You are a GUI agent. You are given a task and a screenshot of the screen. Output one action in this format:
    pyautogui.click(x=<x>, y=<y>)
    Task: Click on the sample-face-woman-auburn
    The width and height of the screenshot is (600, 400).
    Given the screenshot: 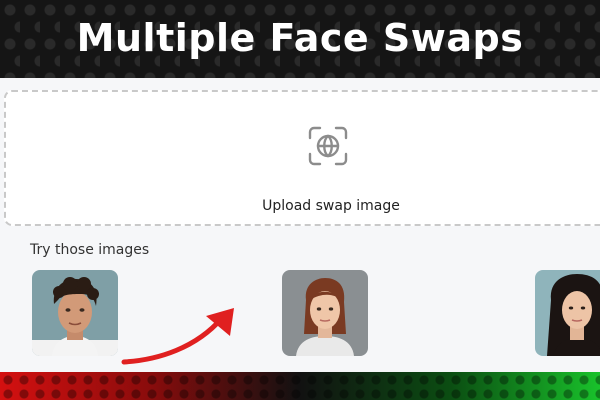 What is the action you would take?
    pyautogui.click(x=325, y=313)
    